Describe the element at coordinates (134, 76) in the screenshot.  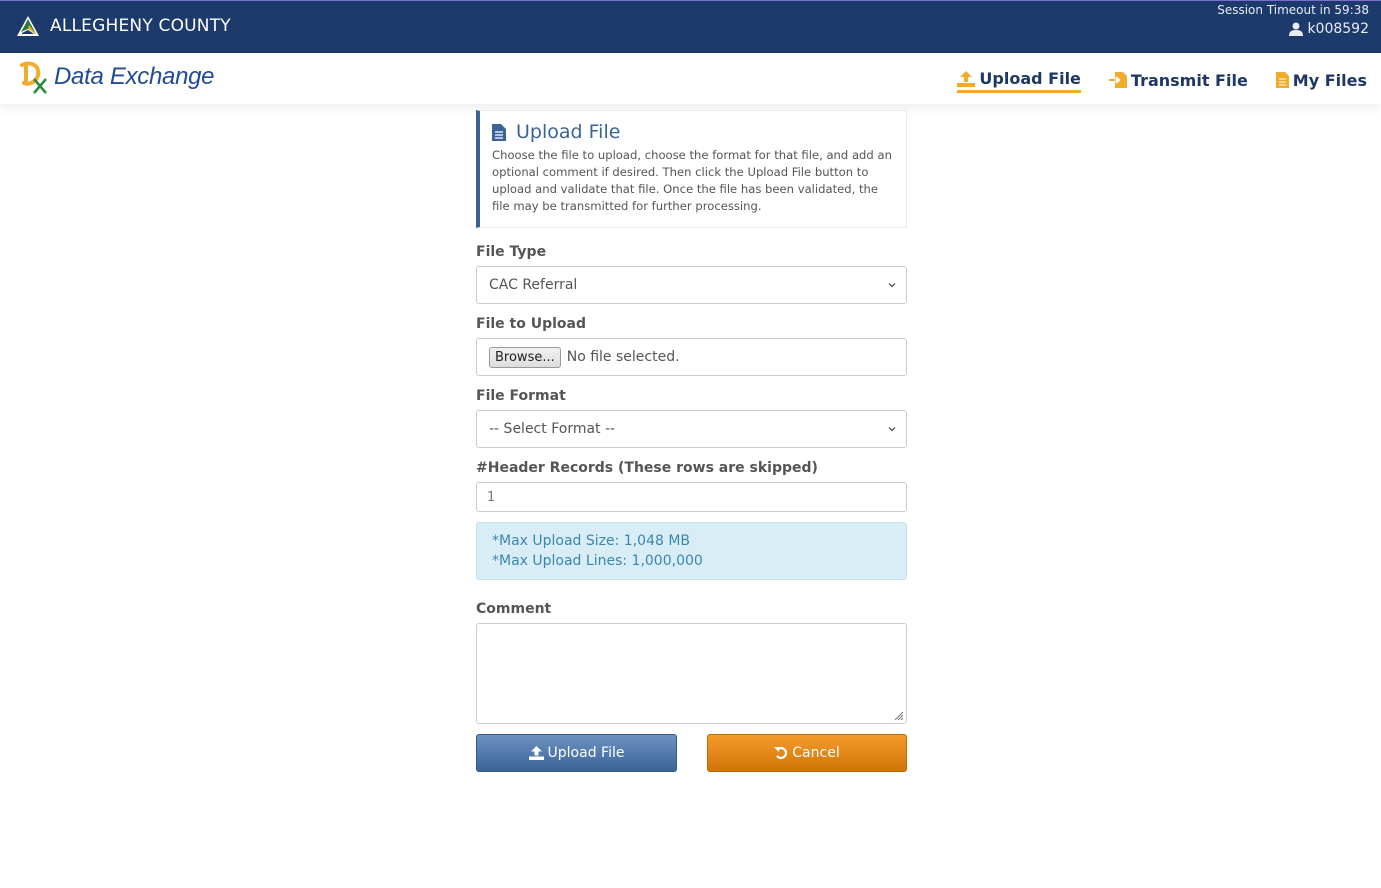
I see `brand-name: Data Exchange` at that location.